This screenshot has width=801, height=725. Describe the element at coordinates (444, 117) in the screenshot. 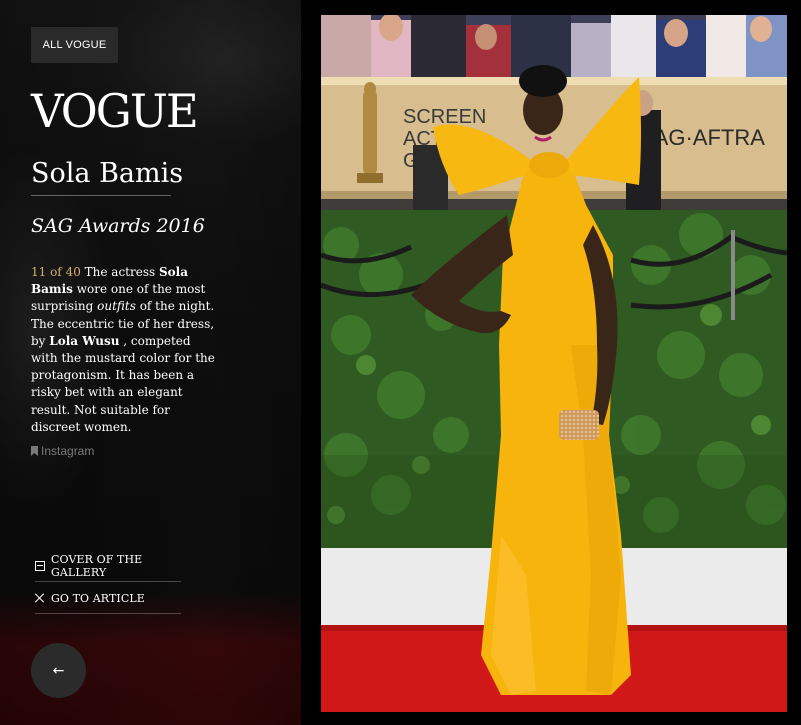

I see `svg-text: SCREEN` at that location.